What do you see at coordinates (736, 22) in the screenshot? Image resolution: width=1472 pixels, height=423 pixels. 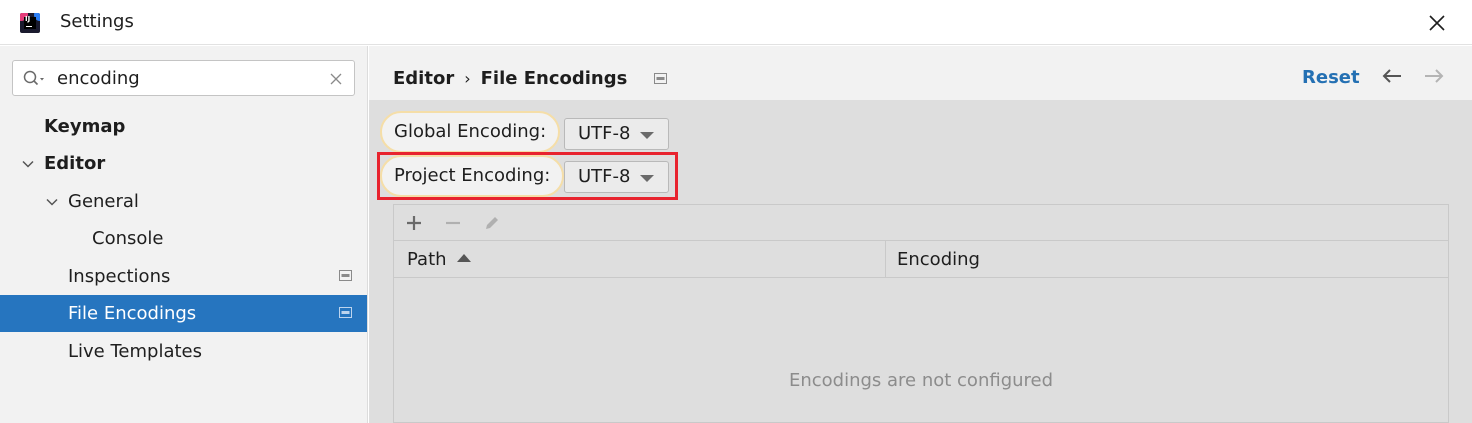 I see `title-bar: IJ Settings` at bounding box center [736, 22].